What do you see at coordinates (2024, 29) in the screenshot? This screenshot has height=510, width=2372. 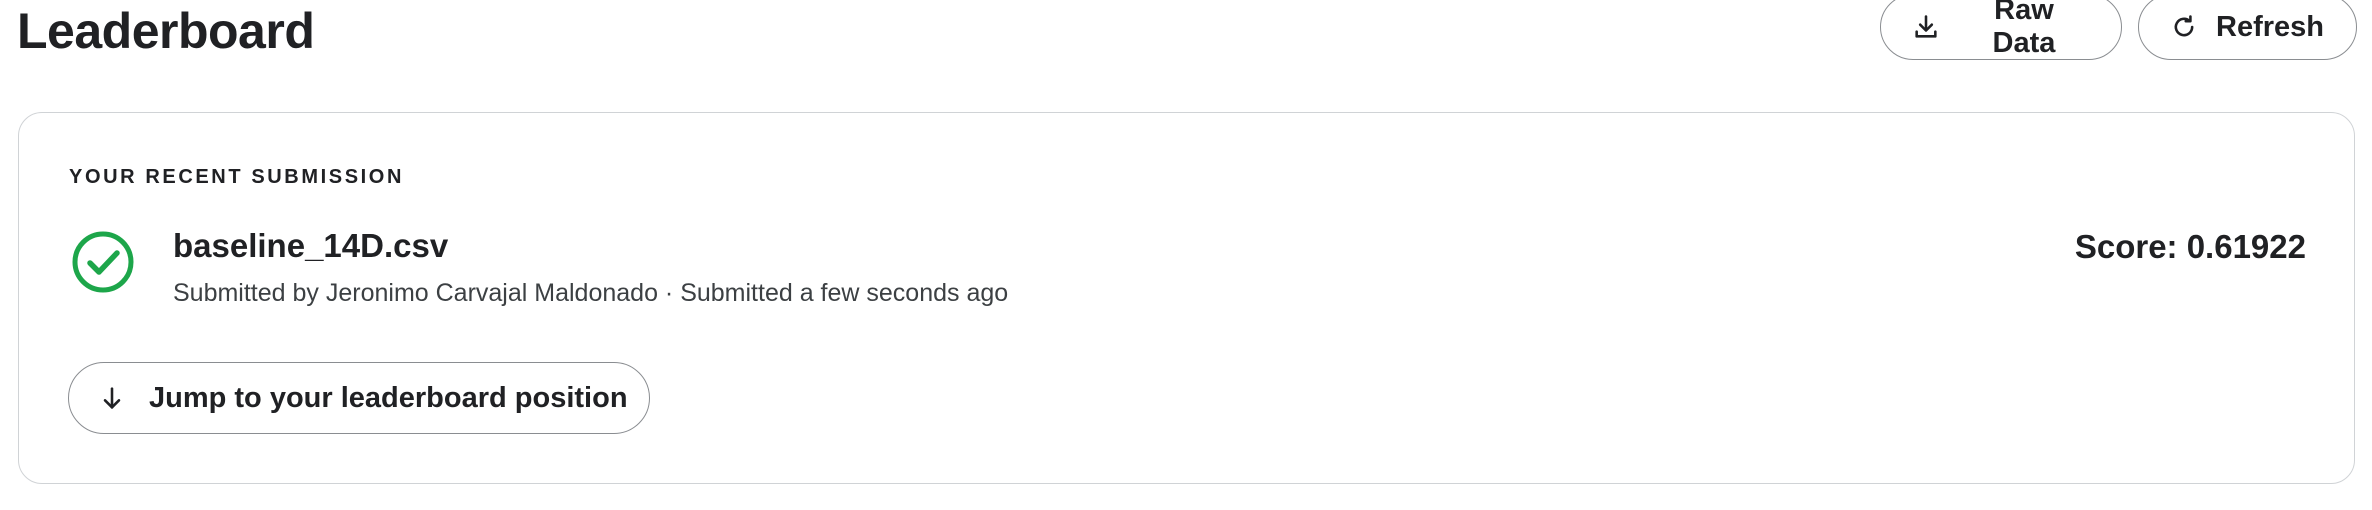 I see `raw-data-label: Raw Data` at bounding box center [2024, 29].